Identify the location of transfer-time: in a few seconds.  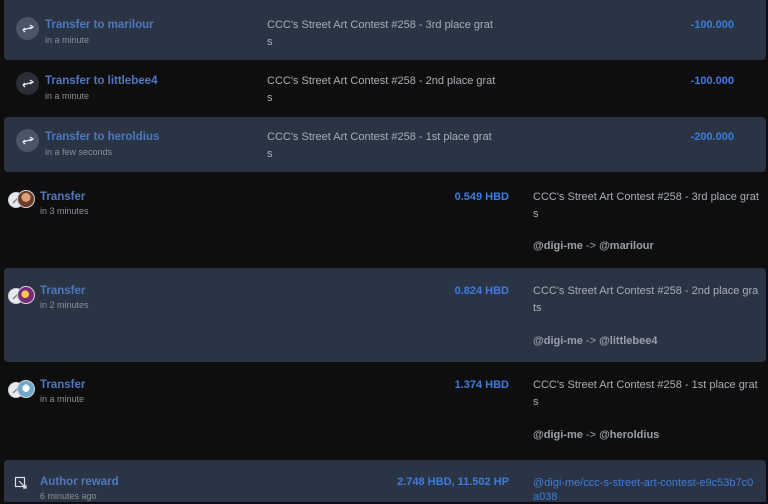
(79, 152).